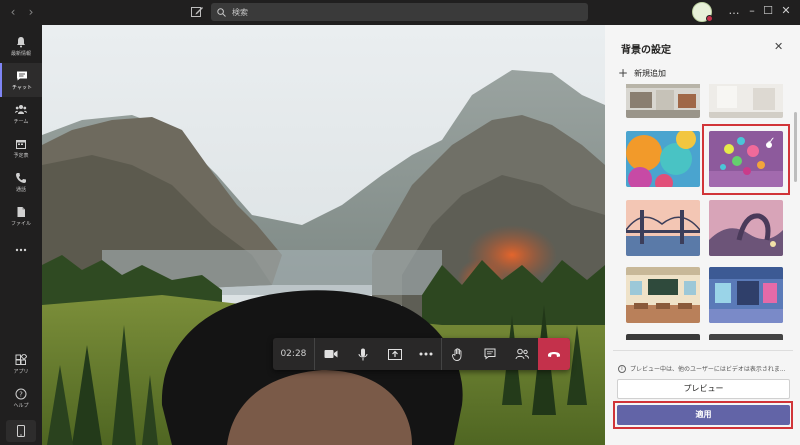 The image size is (800, 445). What do you see at coordinates (197, 12) in the screenshot?
I see `compose-icon` at bounding box center [197, 12].